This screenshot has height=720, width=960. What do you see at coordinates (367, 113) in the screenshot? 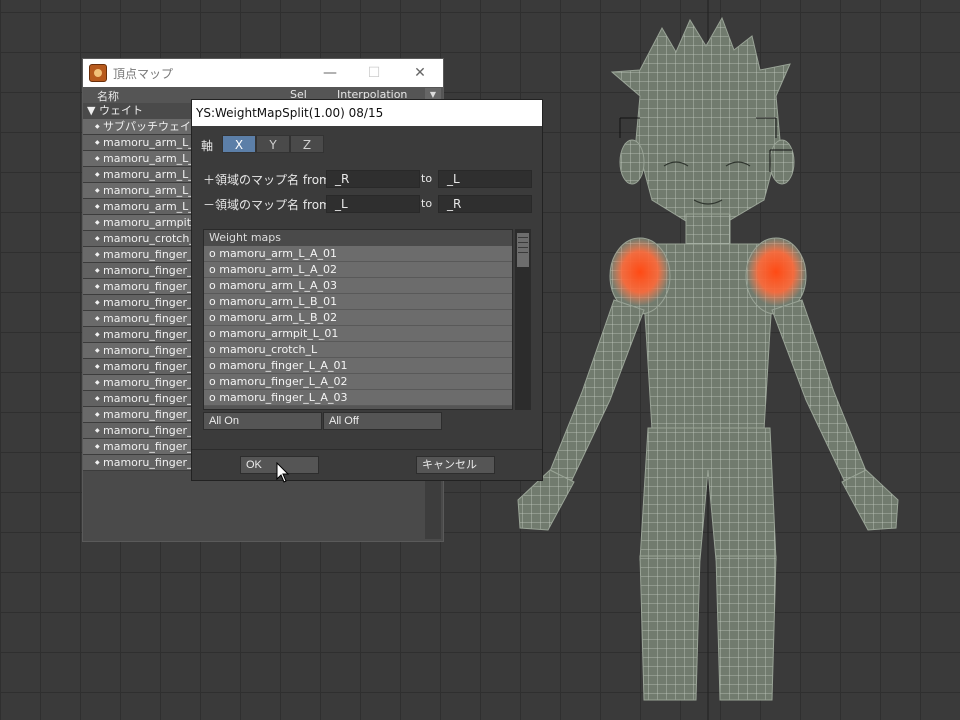
I see `dialog-title: YS:WeightMapSplit(1.00) 08/15` at bounding box center [367, 113].